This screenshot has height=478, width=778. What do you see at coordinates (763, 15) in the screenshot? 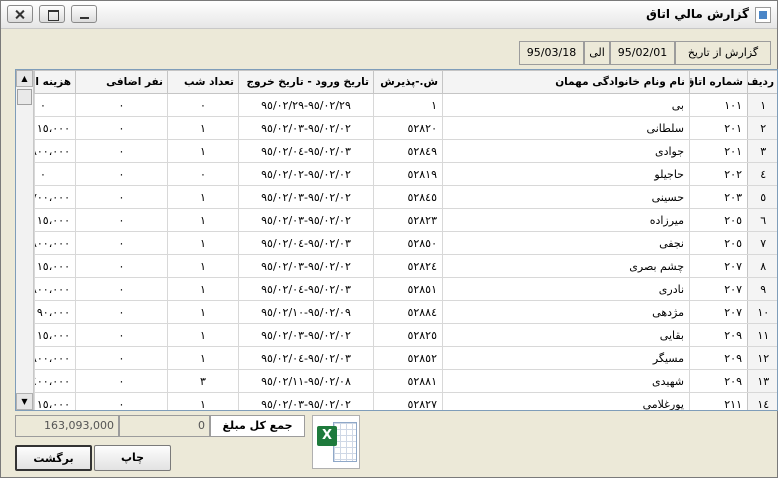
I see `app-icon` at bounding box center [763, 15].